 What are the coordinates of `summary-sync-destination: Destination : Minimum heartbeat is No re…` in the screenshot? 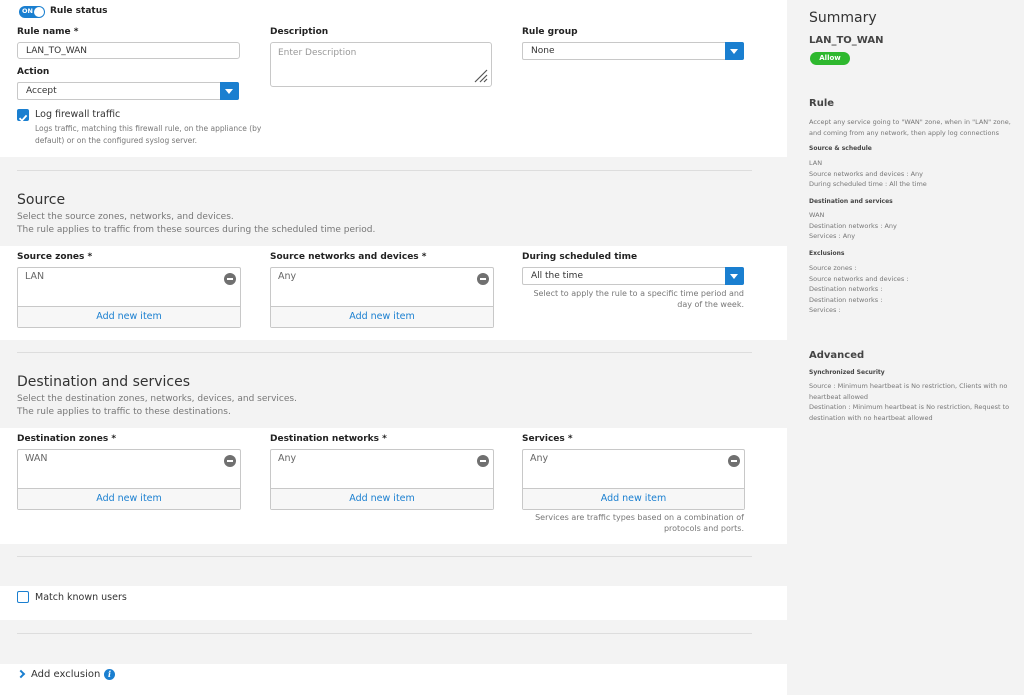 It's located at (909, 412).